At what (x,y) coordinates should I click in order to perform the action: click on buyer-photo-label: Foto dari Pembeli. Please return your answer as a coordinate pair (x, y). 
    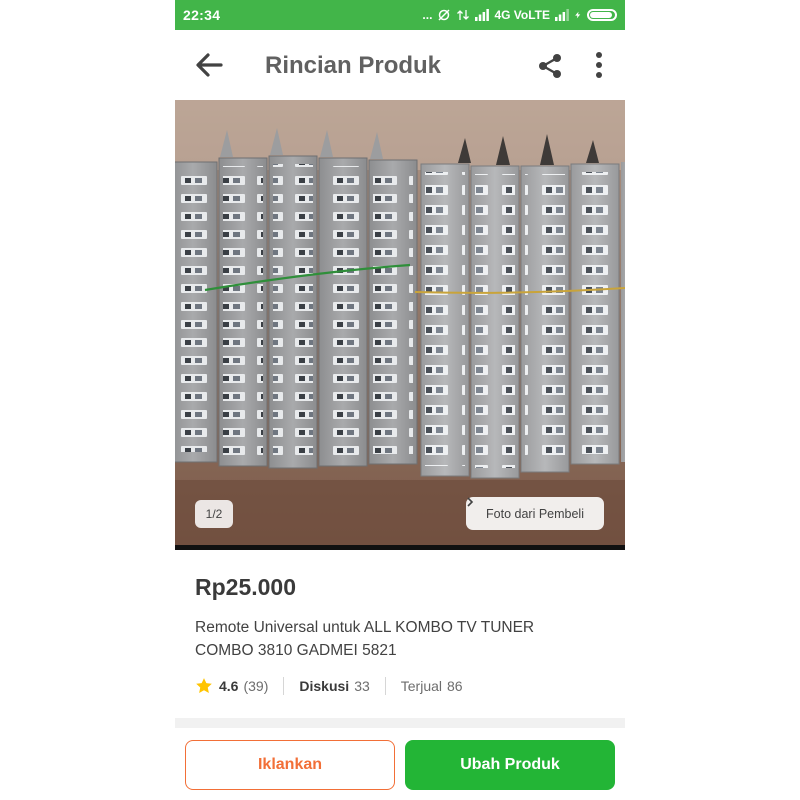
    Looking at the image, I should click on (535, 513).